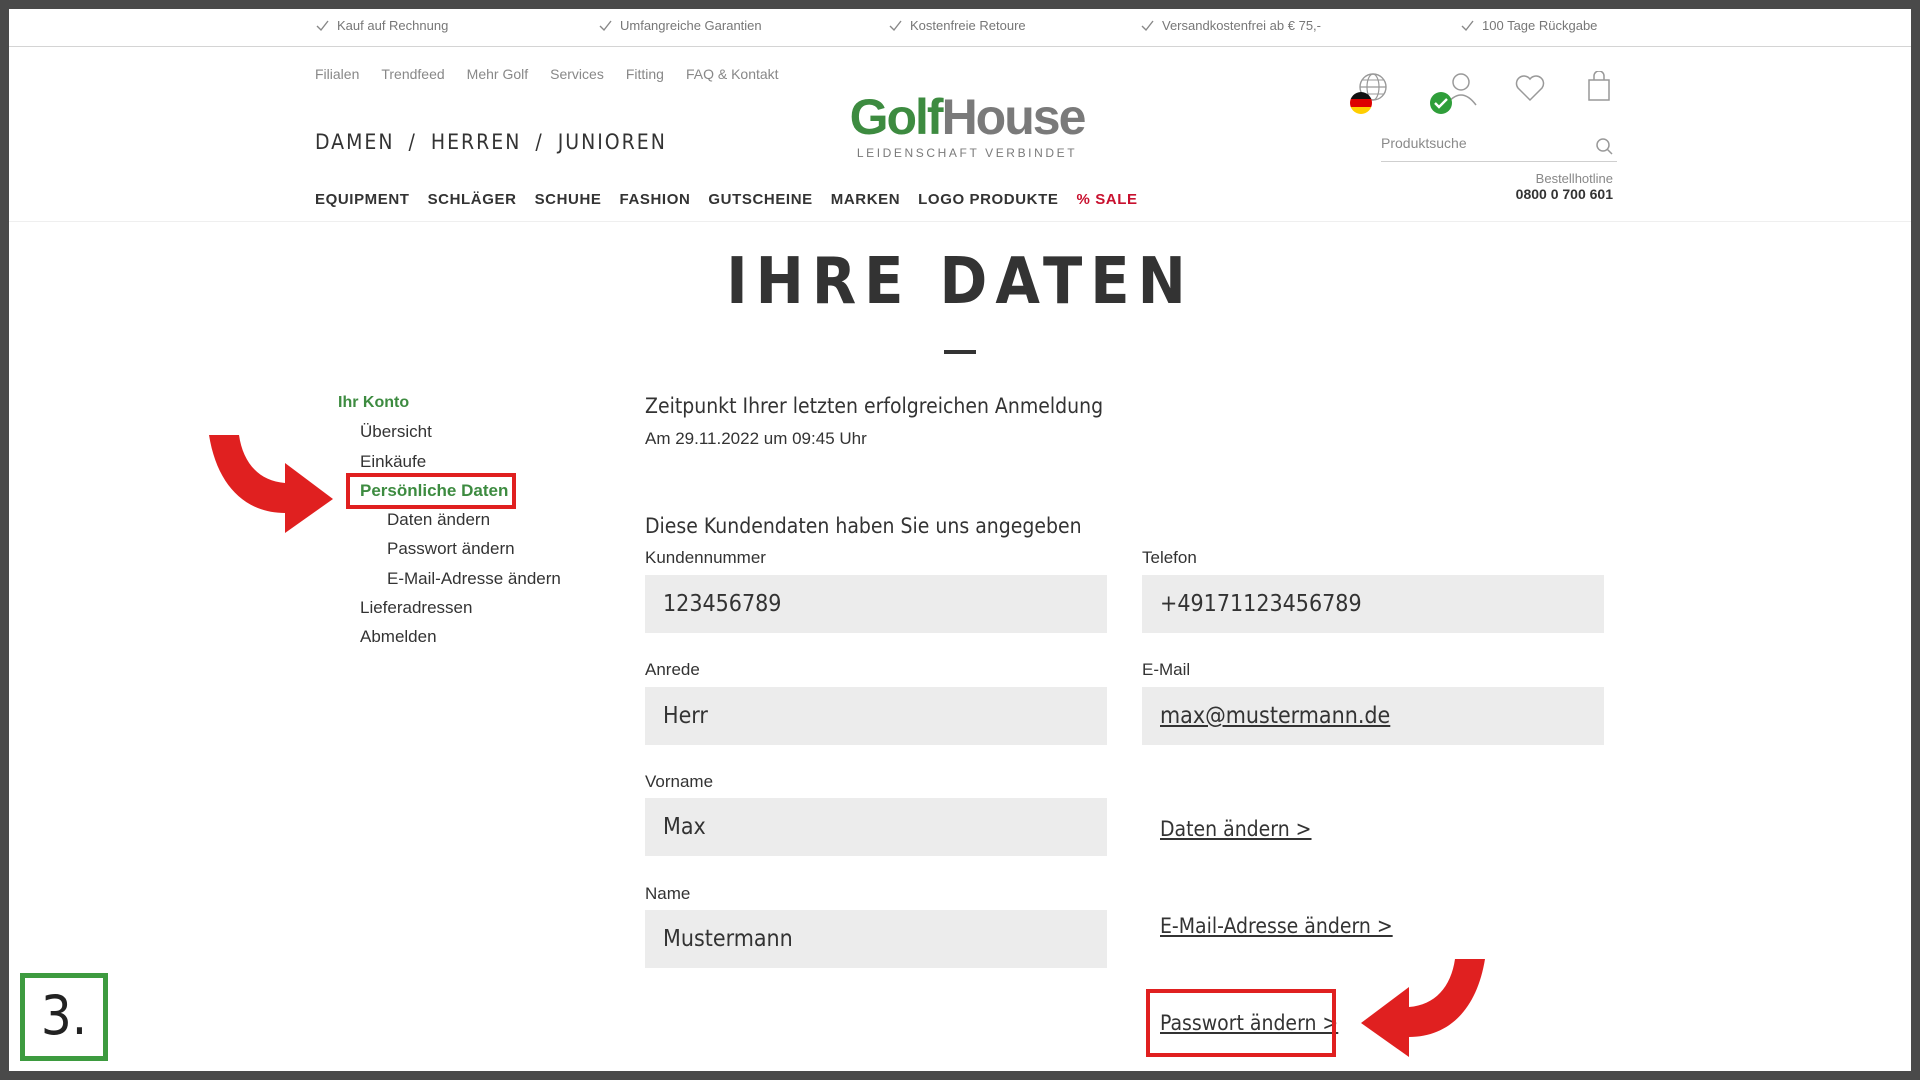  Describe the element at coordinates (362, 199) in the screenshot. I see `nav-equipment: EQUIPMENT` at that location.